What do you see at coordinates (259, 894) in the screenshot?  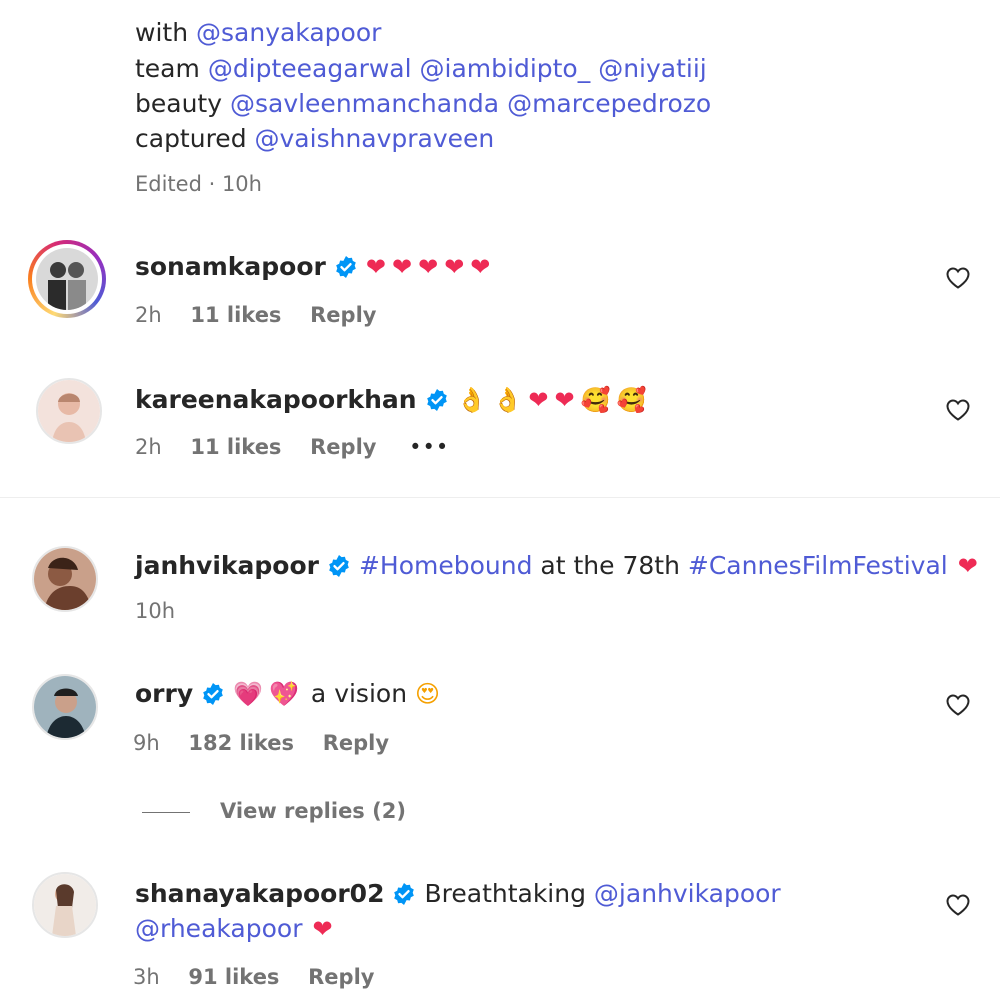 I see `comment-username: shanayakapoor02` at bounding box center [259, 894].